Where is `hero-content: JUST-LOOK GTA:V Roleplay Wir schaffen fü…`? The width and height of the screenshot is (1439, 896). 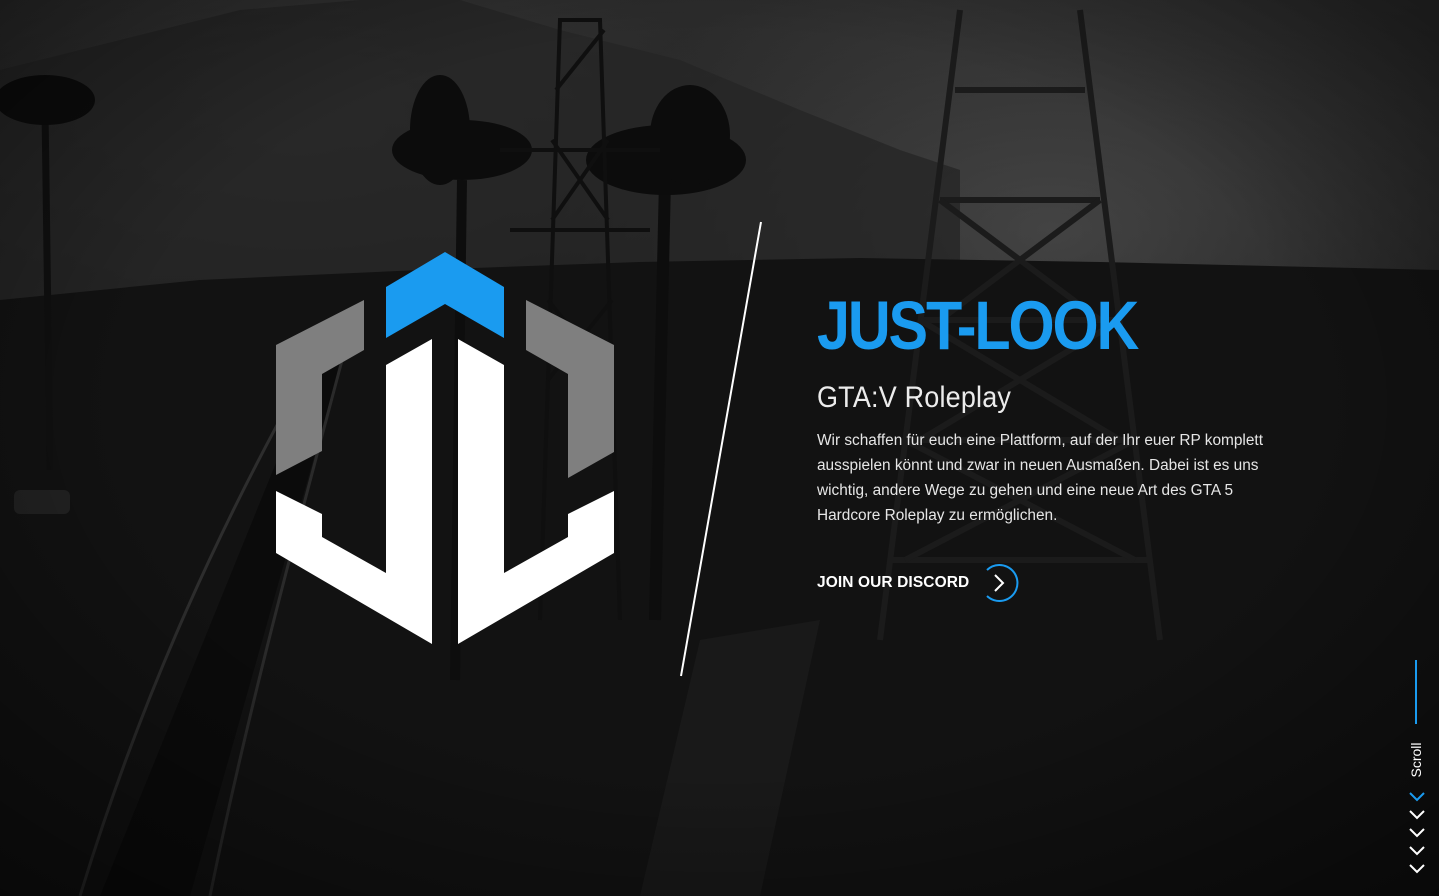
hero-content: JUST-LOOK GTA:V Roleplay Wir schaffen fü… is located at coordinates (1057, 409).